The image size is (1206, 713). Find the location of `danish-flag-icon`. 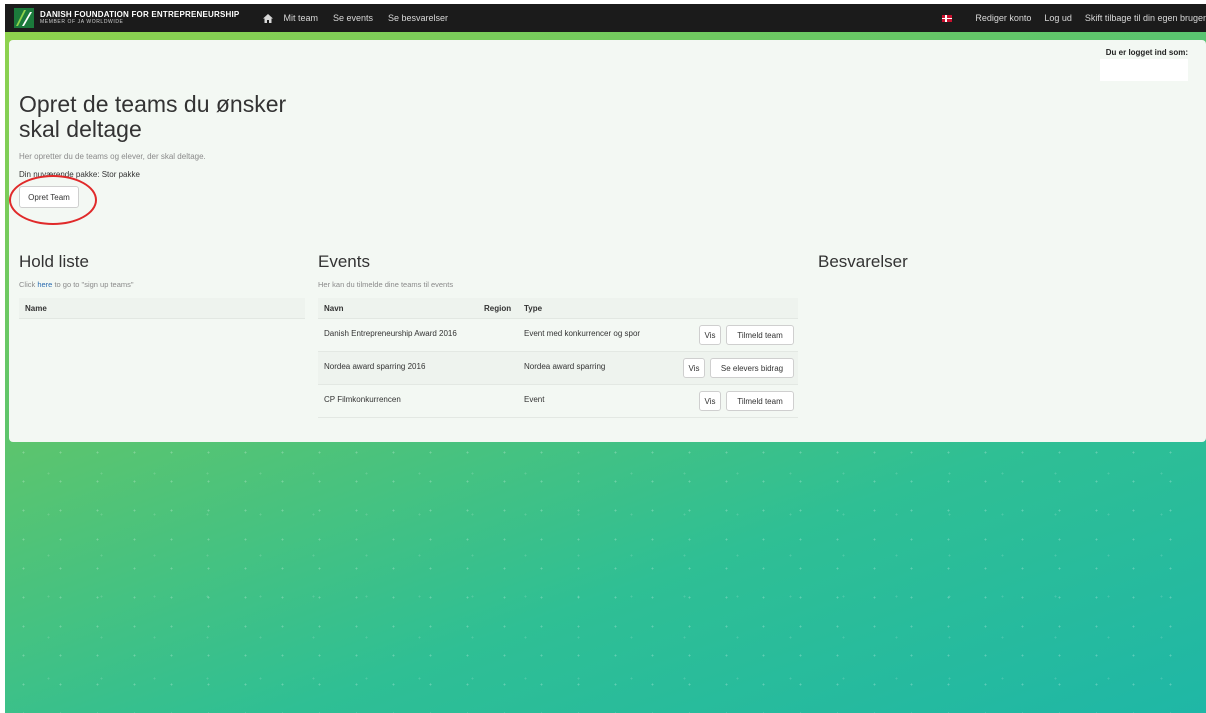

danish-flag-icon is located at coordinates (947, 18).